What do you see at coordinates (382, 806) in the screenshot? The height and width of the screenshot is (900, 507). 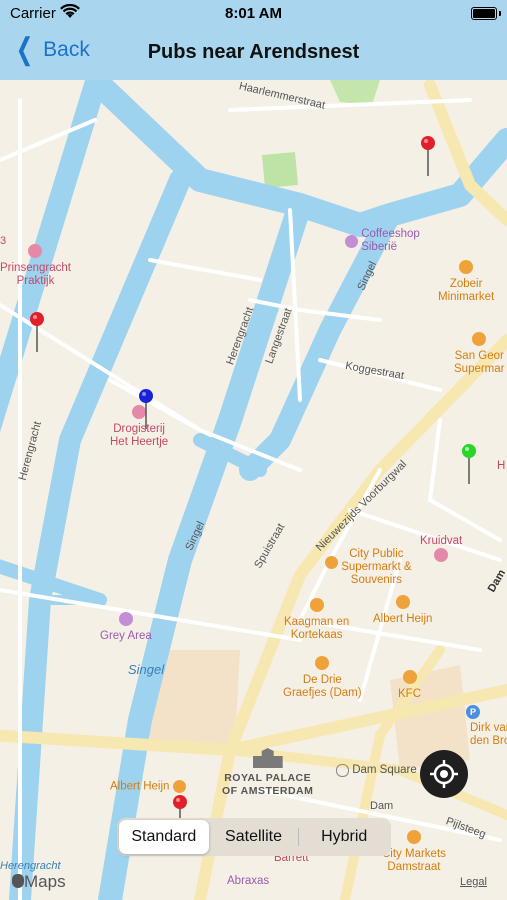 I see `street-label: Dam` at bounding box center [382, 806].